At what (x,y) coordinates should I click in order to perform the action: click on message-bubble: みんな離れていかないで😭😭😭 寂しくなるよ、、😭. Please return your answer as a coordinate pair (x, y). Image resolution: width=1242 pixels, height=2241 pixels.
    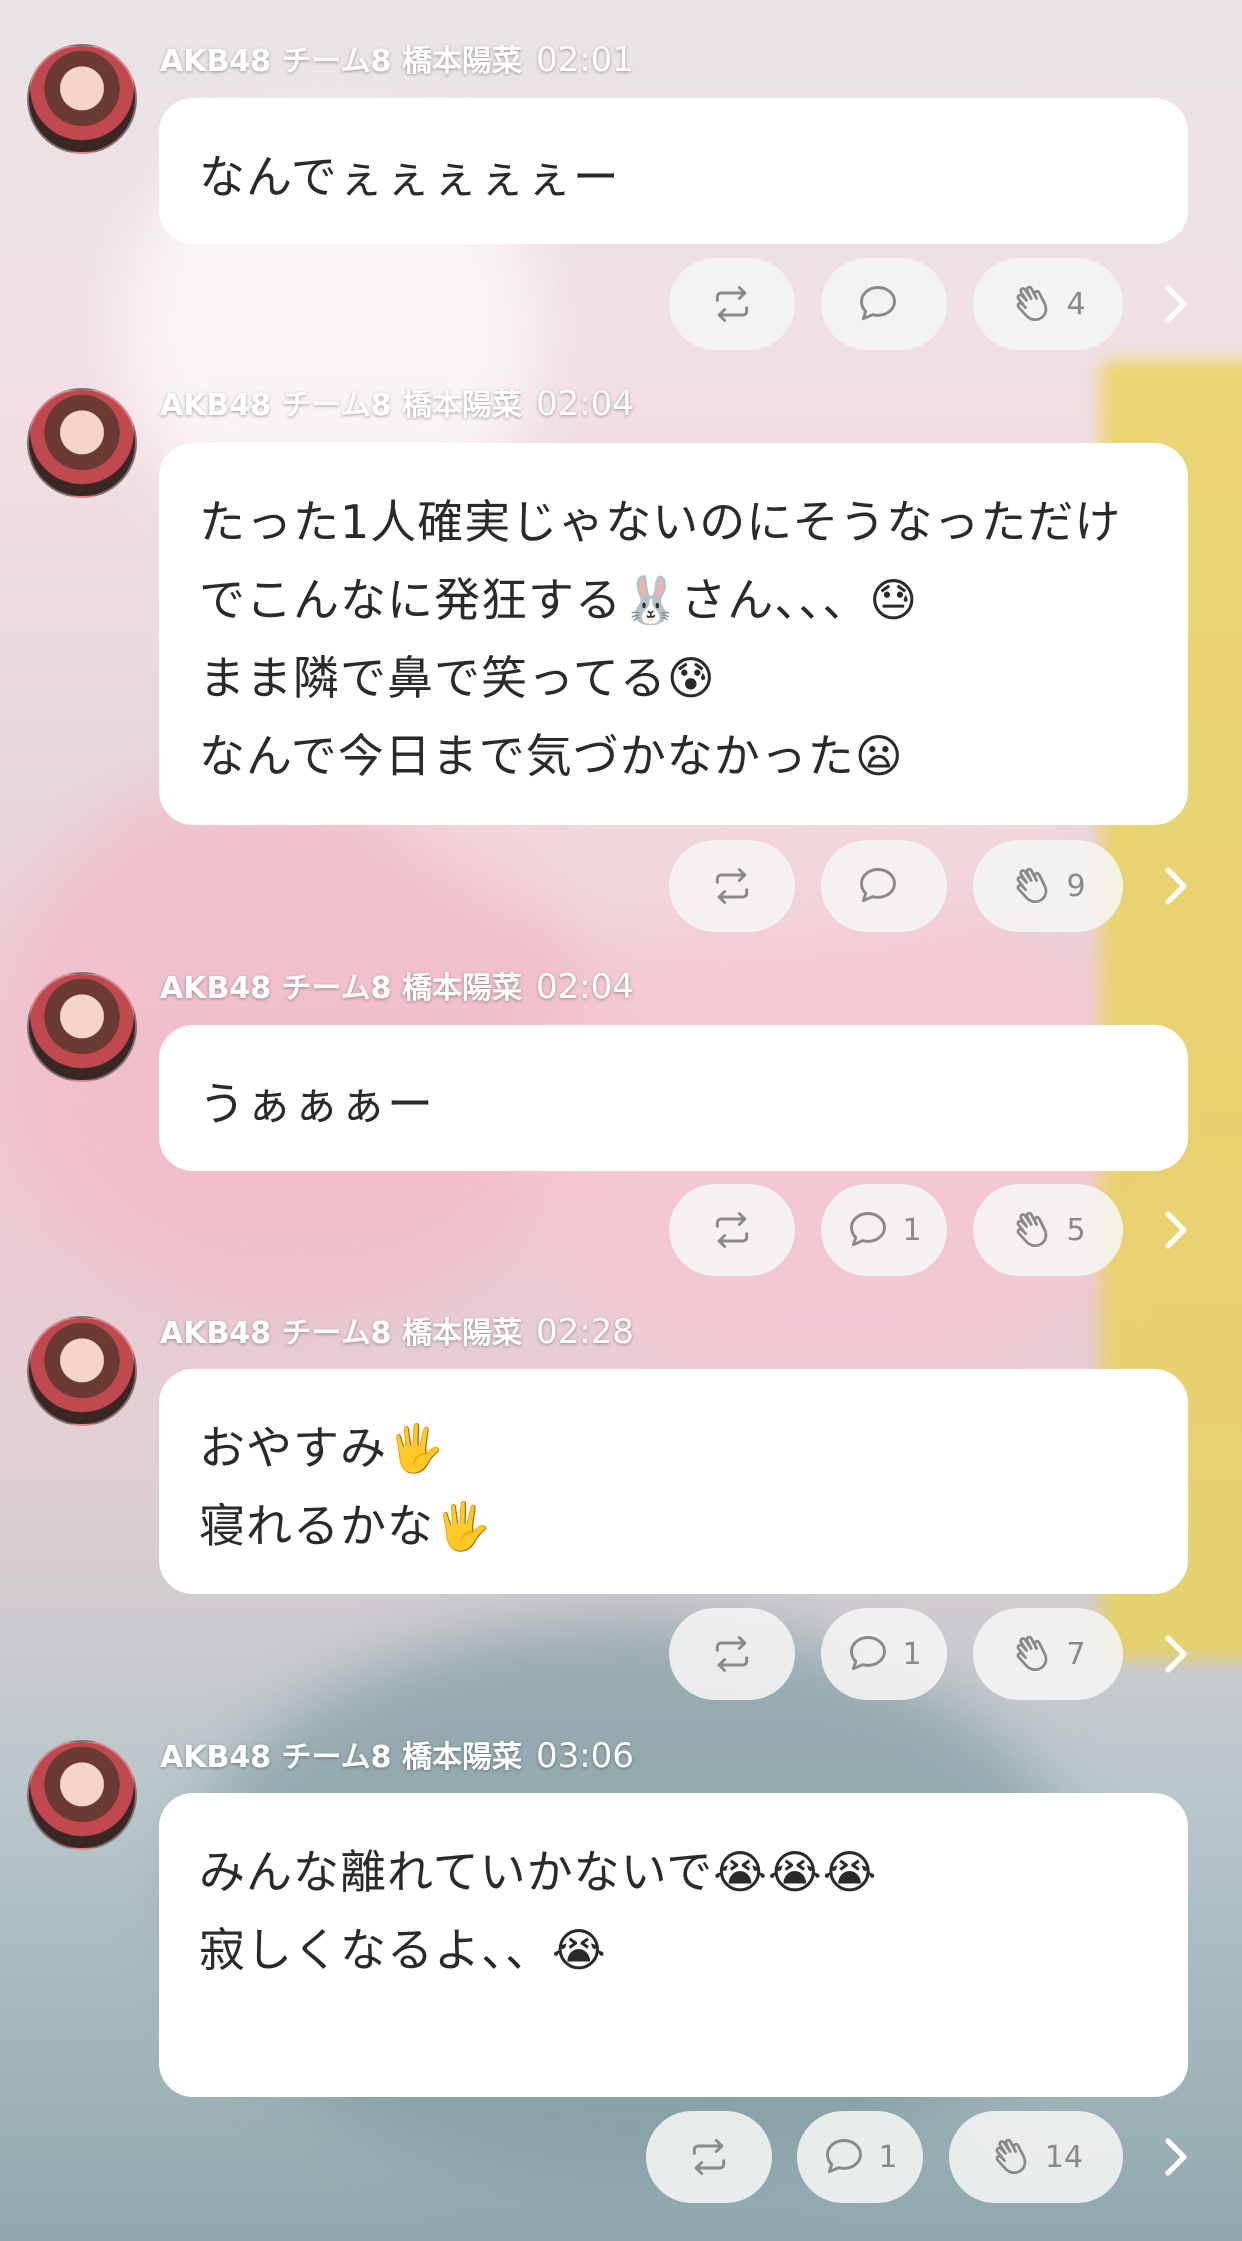
    Looking at the image, I should click on (673, 1945).